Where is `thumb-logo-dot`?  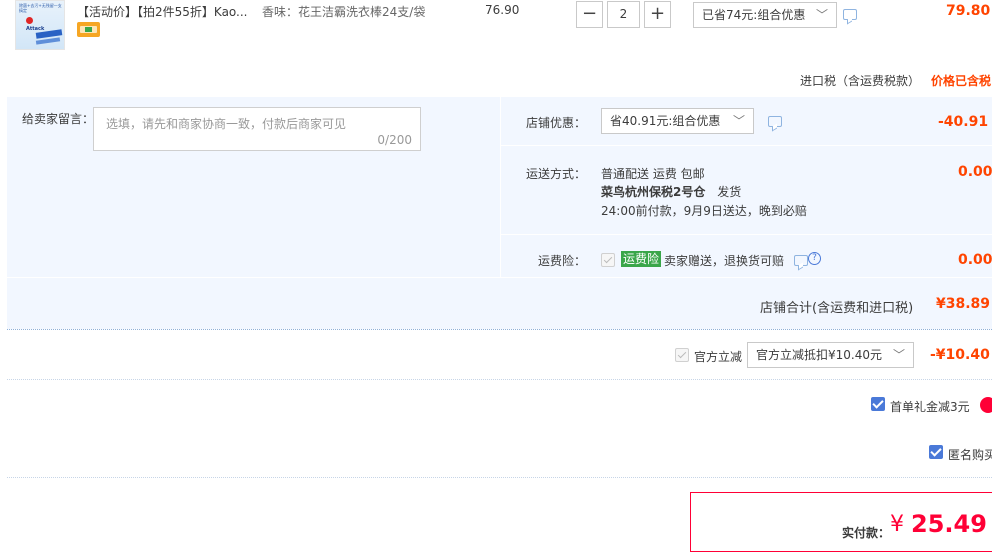 thumb-logo-dot is located at coordinates (29, 20).